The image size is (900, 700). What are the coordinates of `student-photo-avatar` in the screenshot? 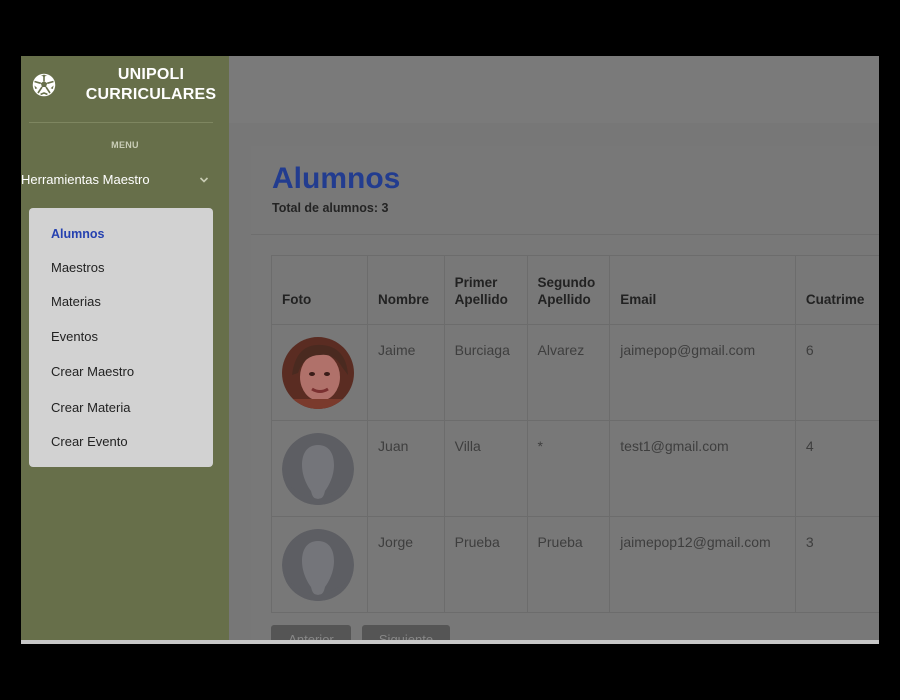 It's located at (318, 373).